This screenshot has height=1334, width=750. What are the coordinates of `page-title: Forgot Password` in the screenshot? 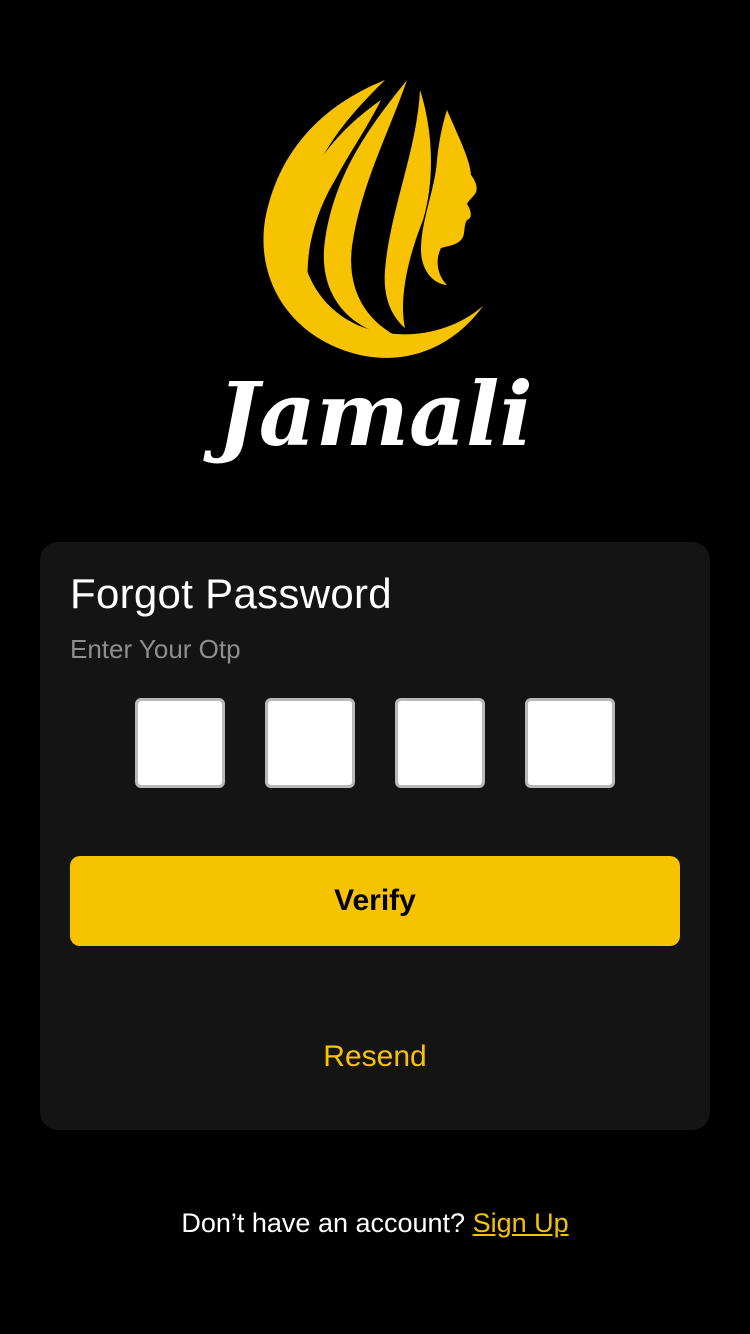 It's located at (231, 593).